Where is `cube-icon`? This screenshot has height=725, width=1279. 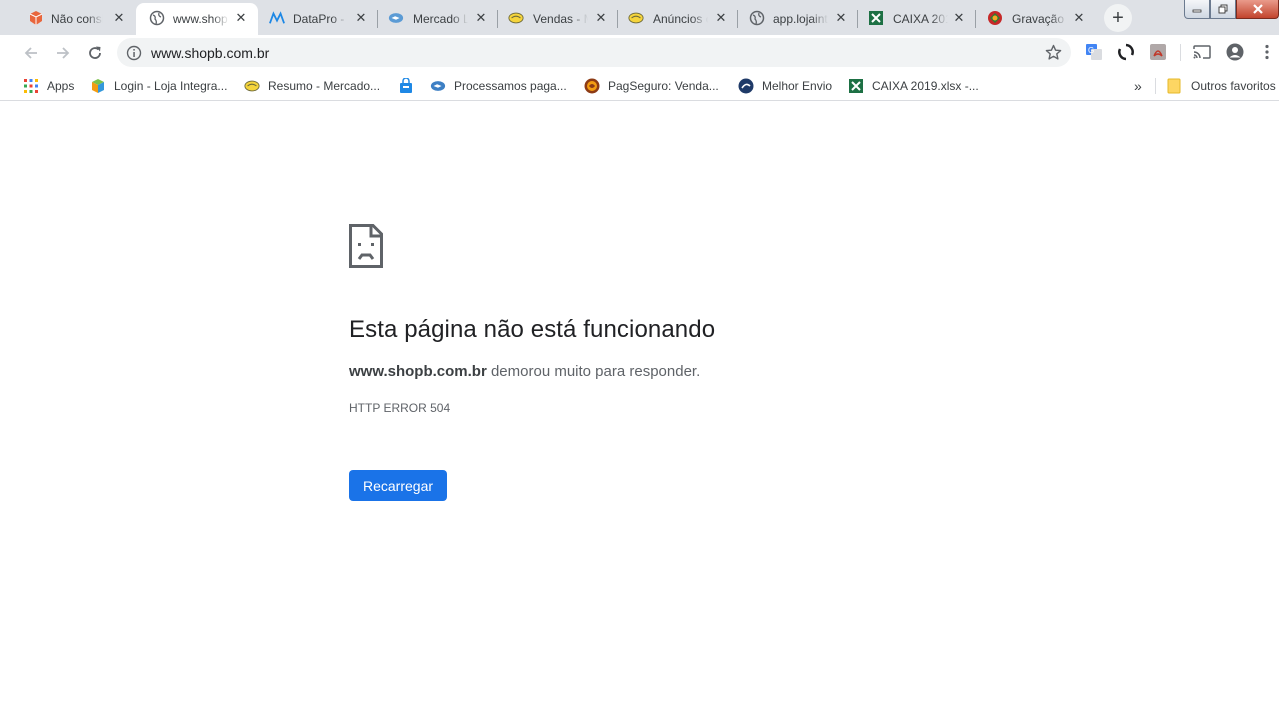
cube-icon is located at coordinates (98, 86).